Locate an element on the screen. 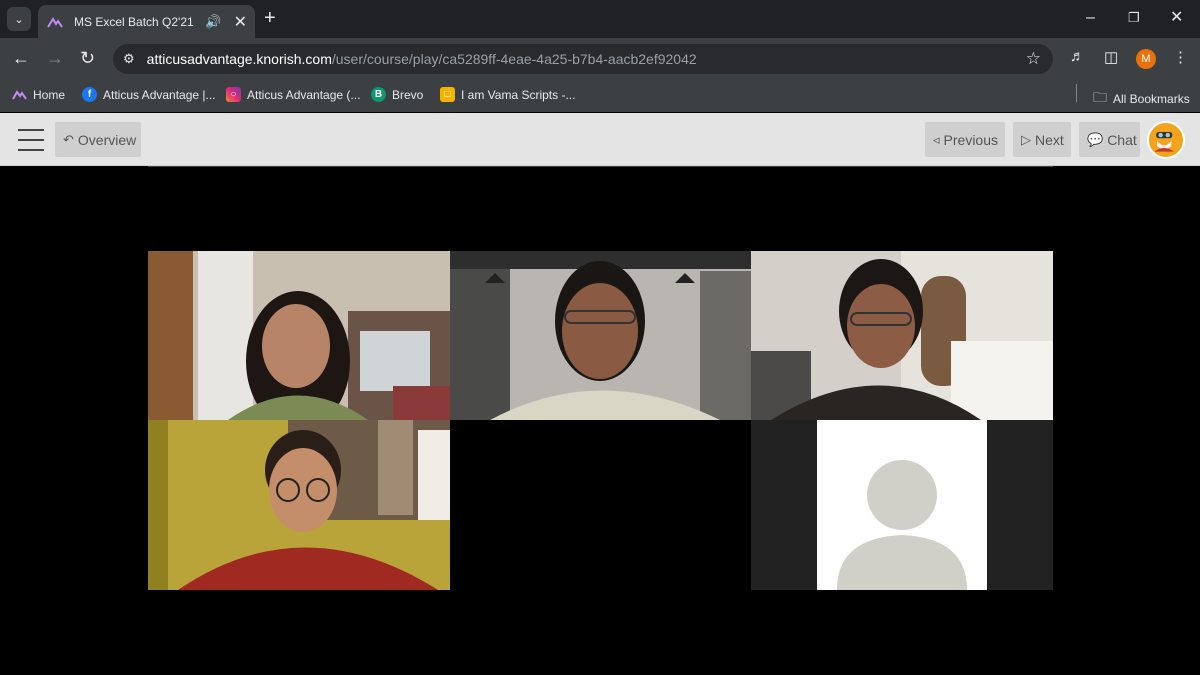 This screenshot has width=1200, height=675. skip-previous-icon: ◃ is located at coordinates (936, 139).